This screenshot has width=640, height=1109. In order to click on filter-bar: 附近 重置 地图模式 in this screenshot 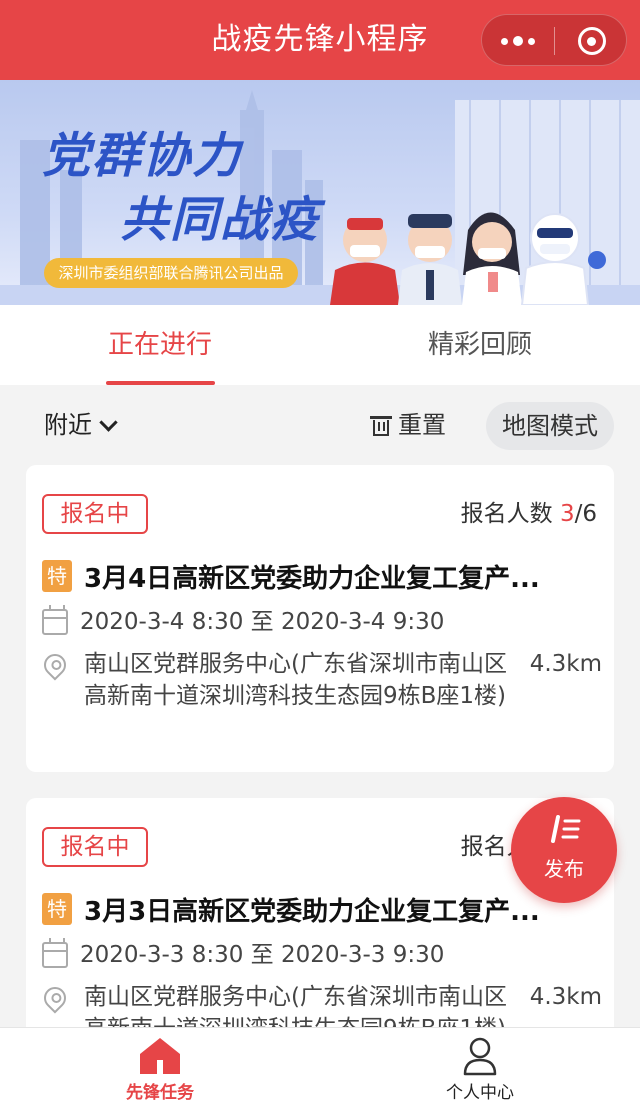, I will do `click(320, 425)`.